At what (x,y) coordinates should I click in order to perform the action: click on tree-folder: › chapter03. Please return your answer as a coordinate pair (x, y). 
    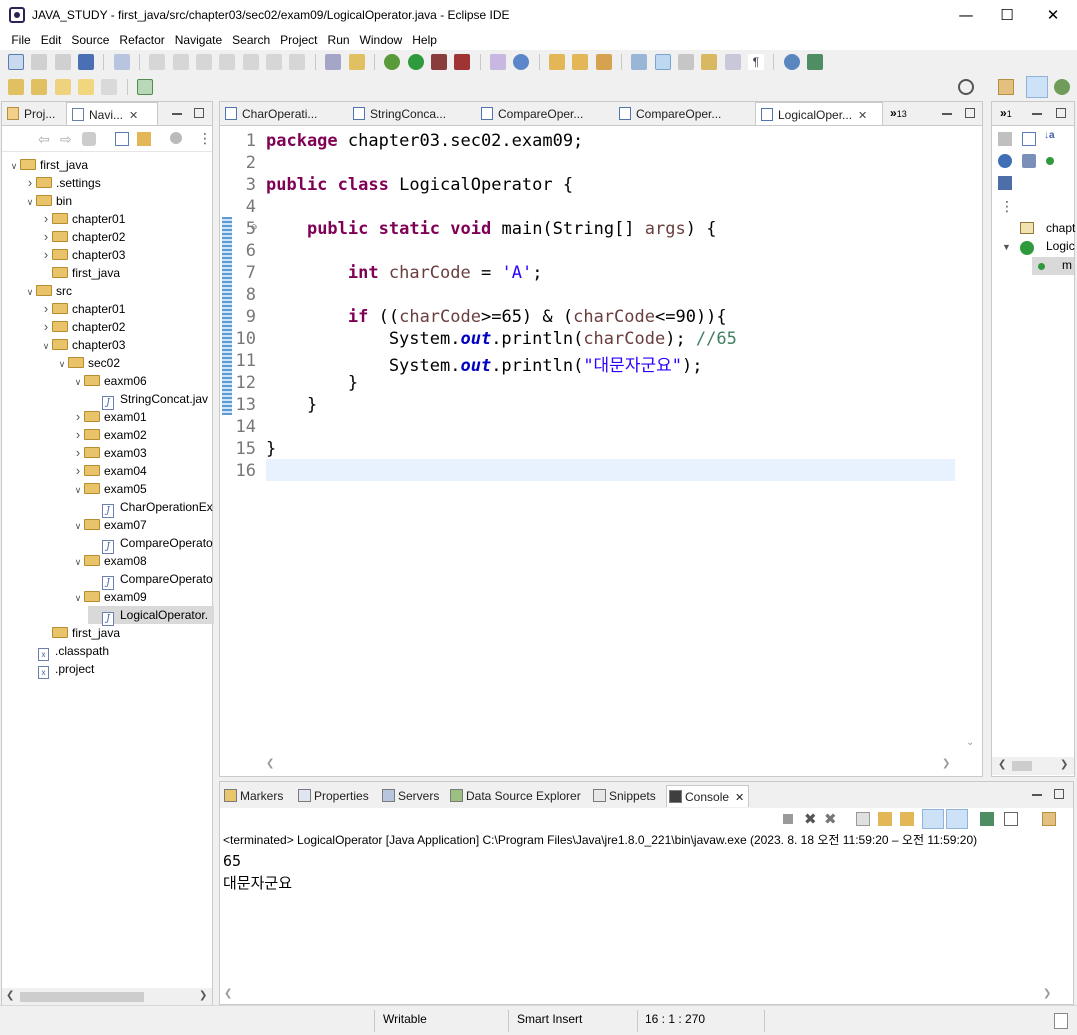
    Looking at the image, I should click on (83, 255).